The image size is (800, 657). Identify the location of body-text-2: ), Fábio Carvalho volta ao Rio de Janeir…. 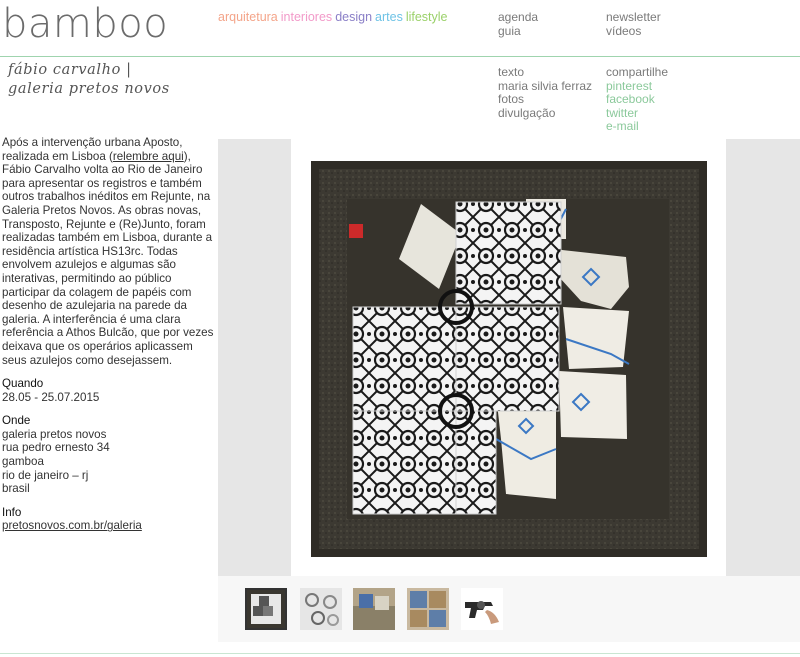
(108, 258).